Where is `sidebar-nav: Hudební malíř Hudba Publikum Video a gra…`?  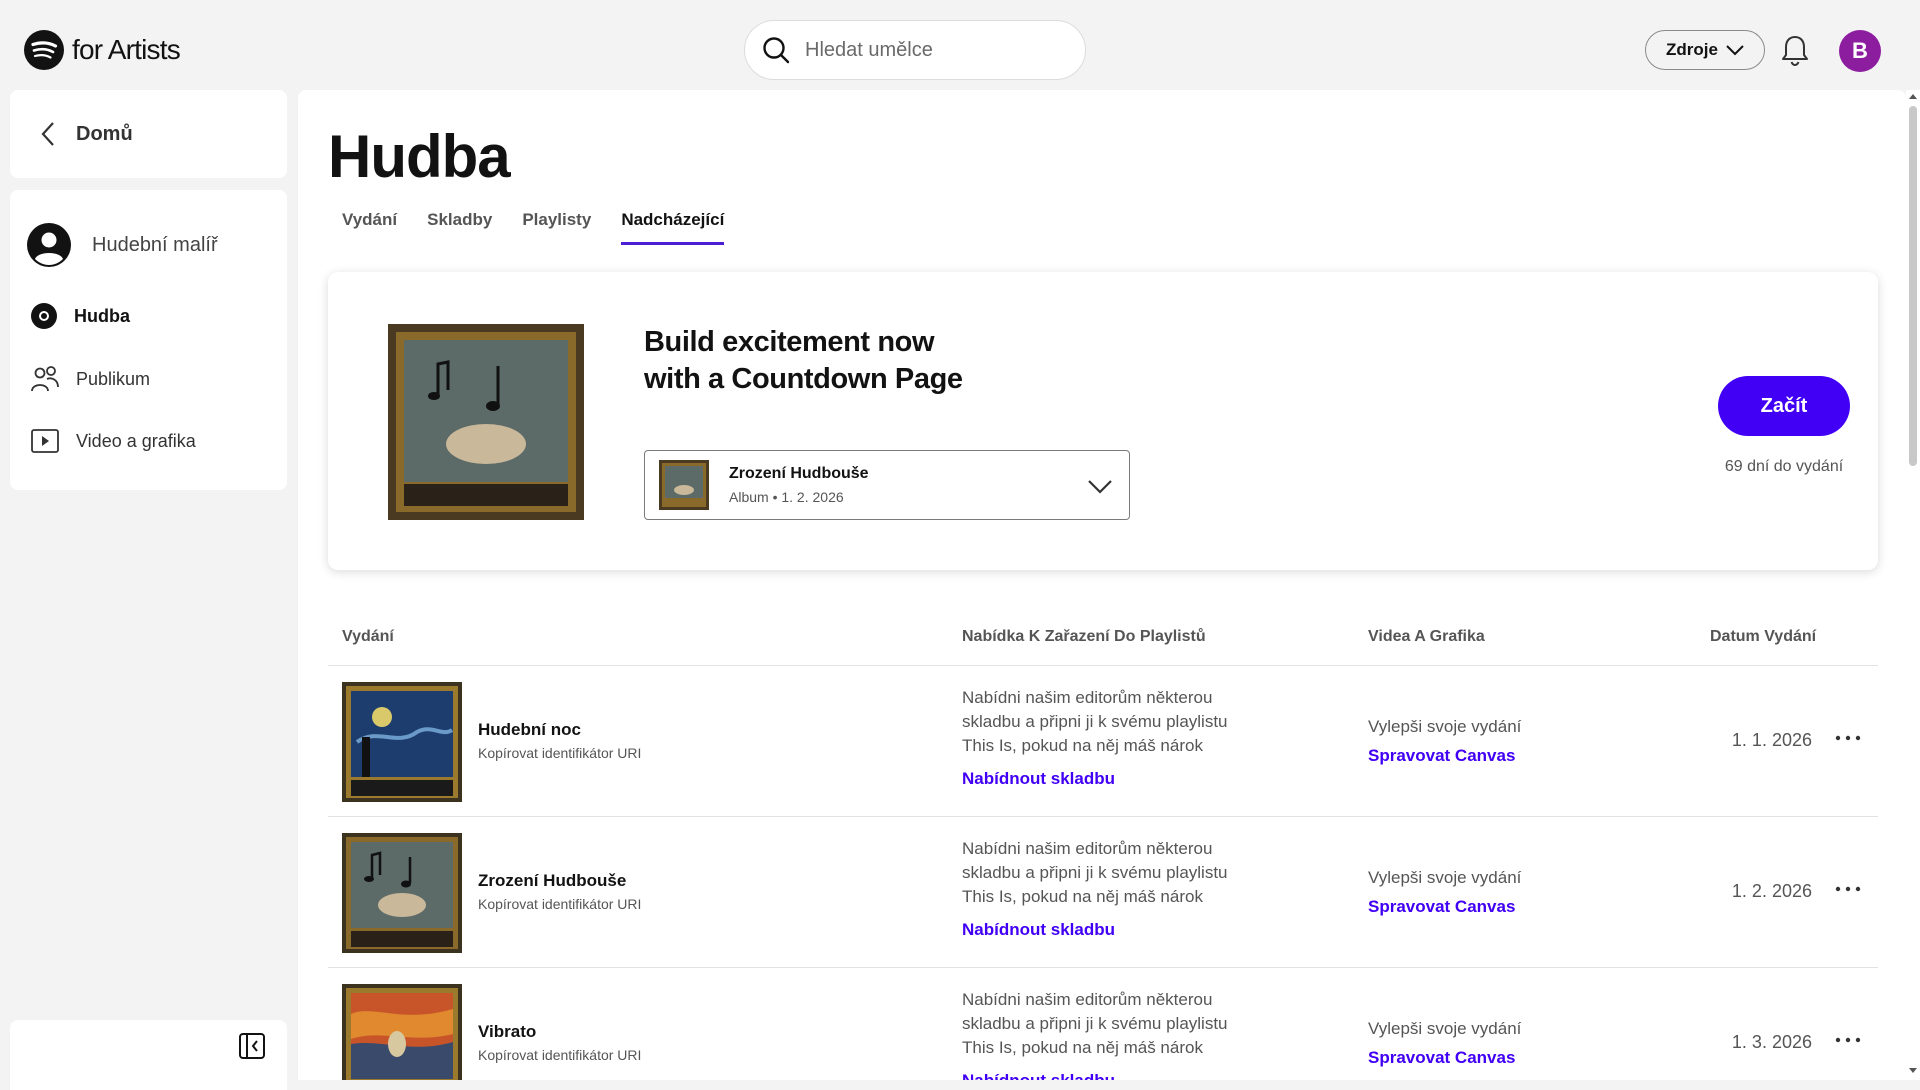 sidebar-nav: Hudební malíř Hudba Publikum Video a gra… is located at coordinates (148, 340).